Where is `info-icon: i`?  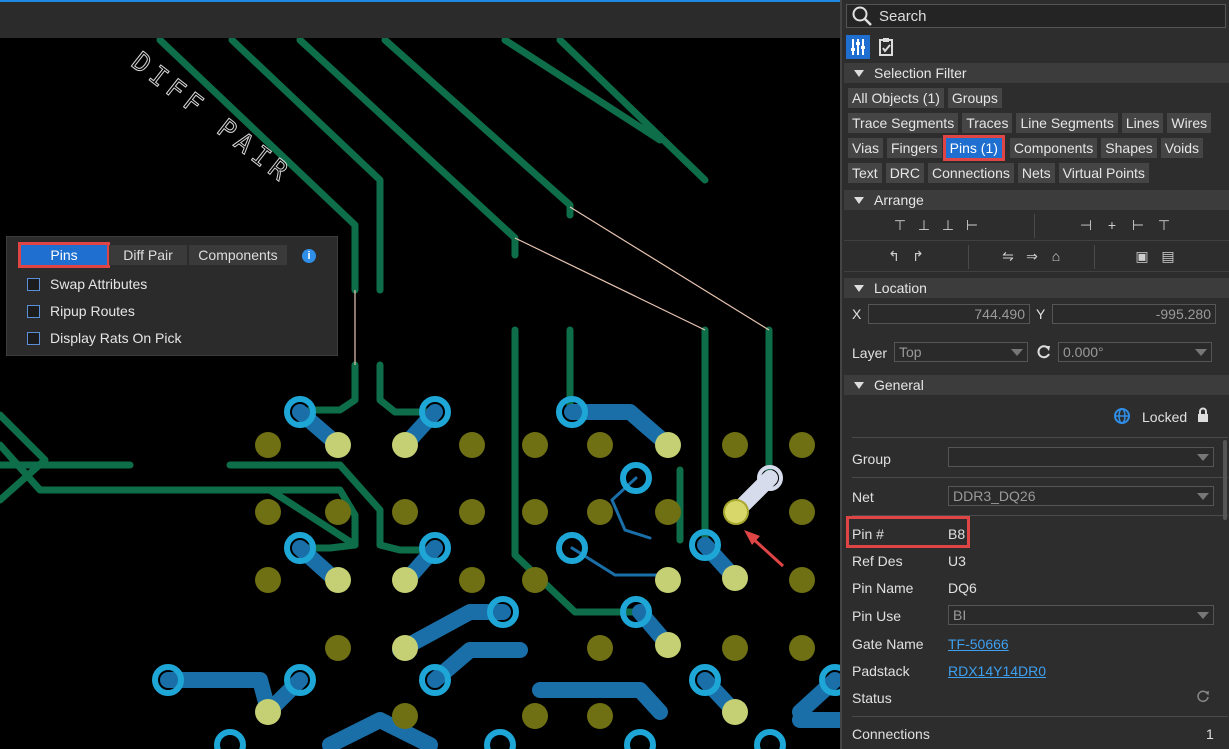
info-icon: i is located at coordinates (309, 256).